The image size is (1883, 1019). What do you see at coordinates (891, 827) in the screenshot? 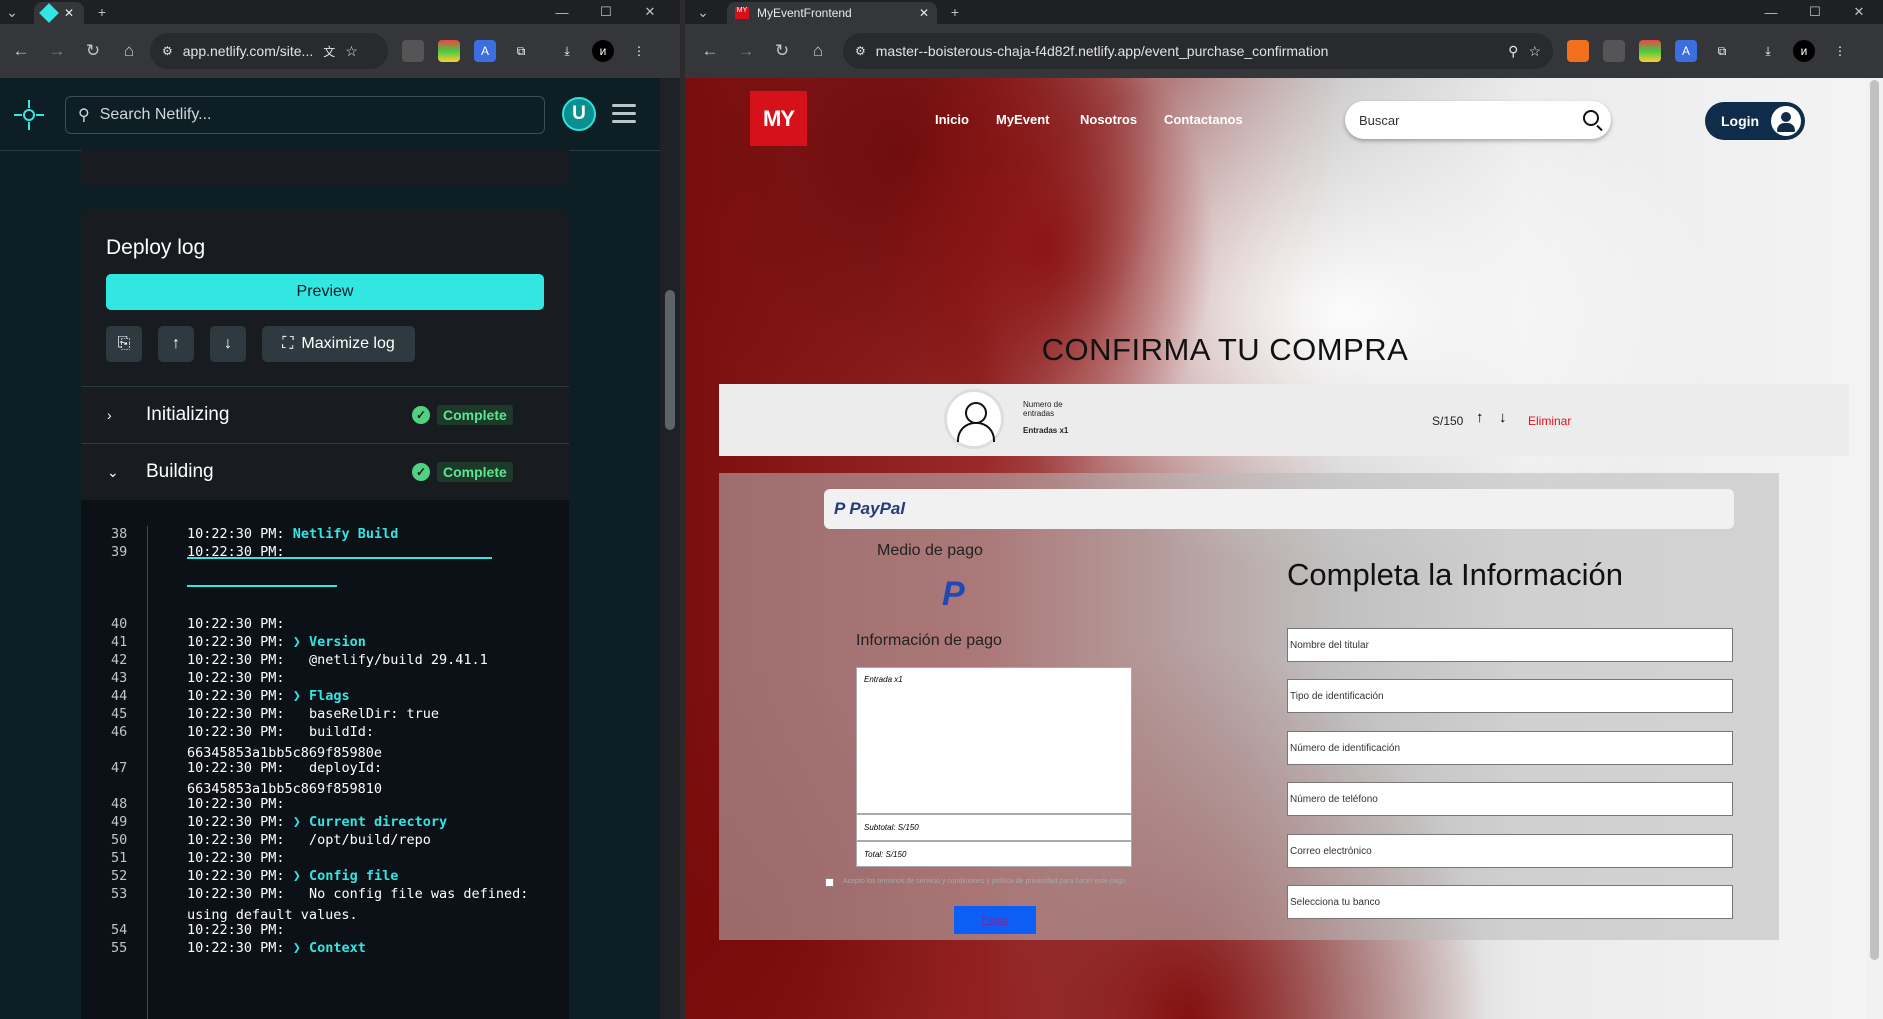
I see `subtotal-text: Subtotal: S/150` at bounding box center [891, 827].